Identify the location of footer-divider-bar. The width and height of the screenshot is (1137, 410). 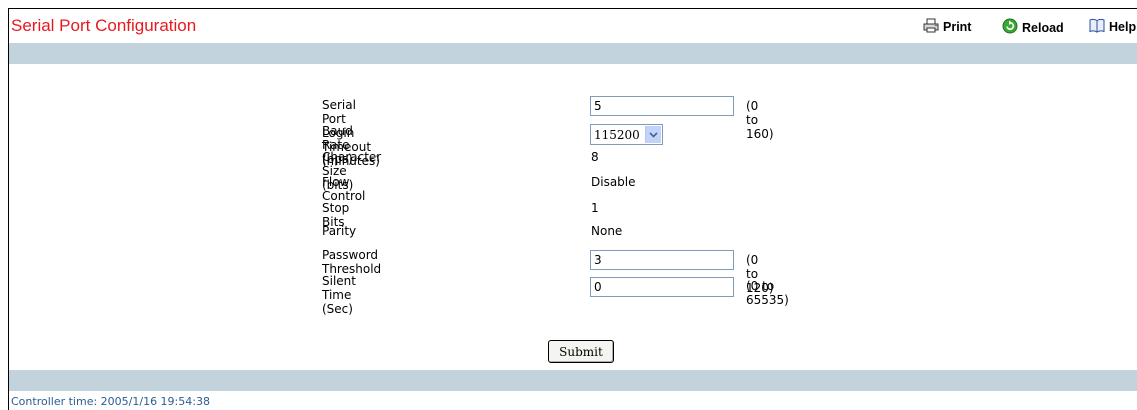
(573, 380).